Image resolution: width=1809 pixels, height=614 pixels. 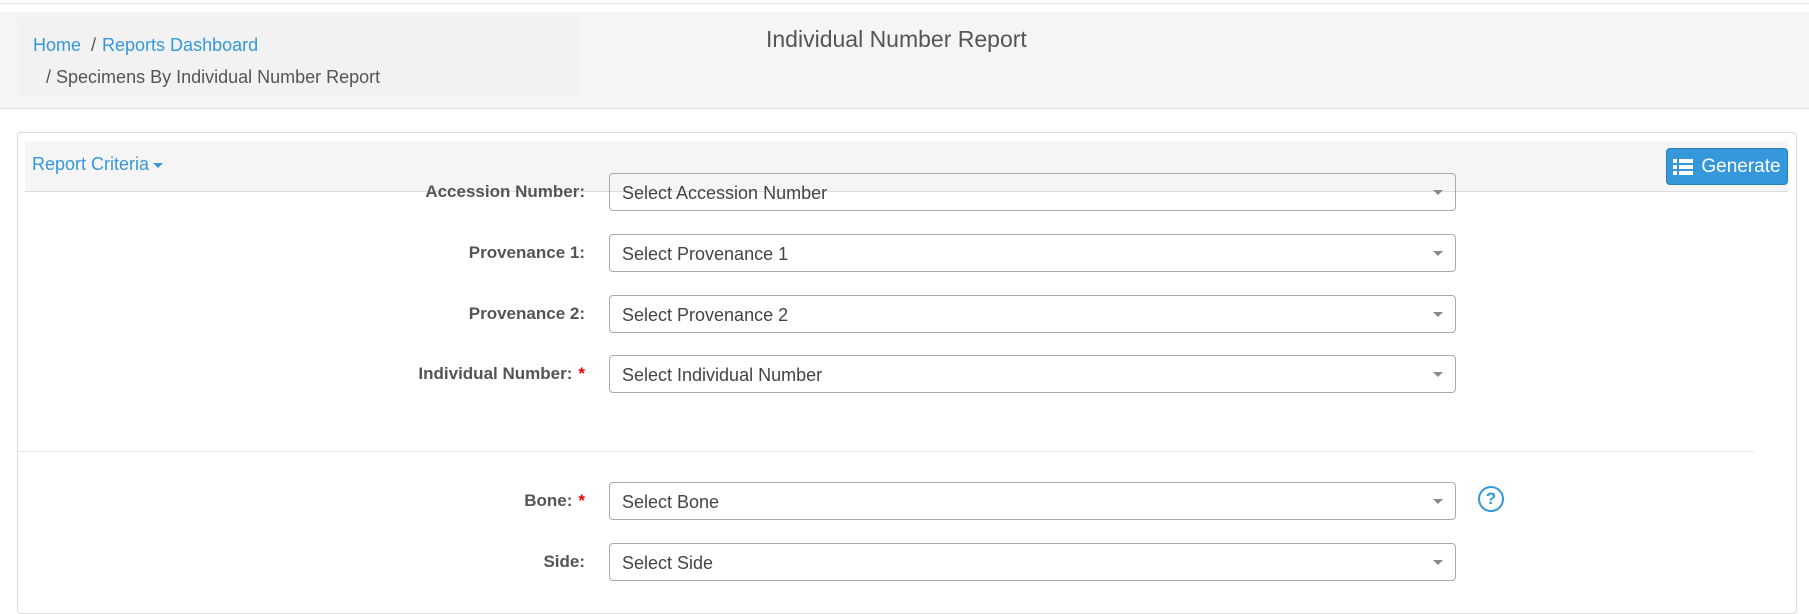 I want to click on select-placeholder: Select Individual Number, so click(x=722, y=375).